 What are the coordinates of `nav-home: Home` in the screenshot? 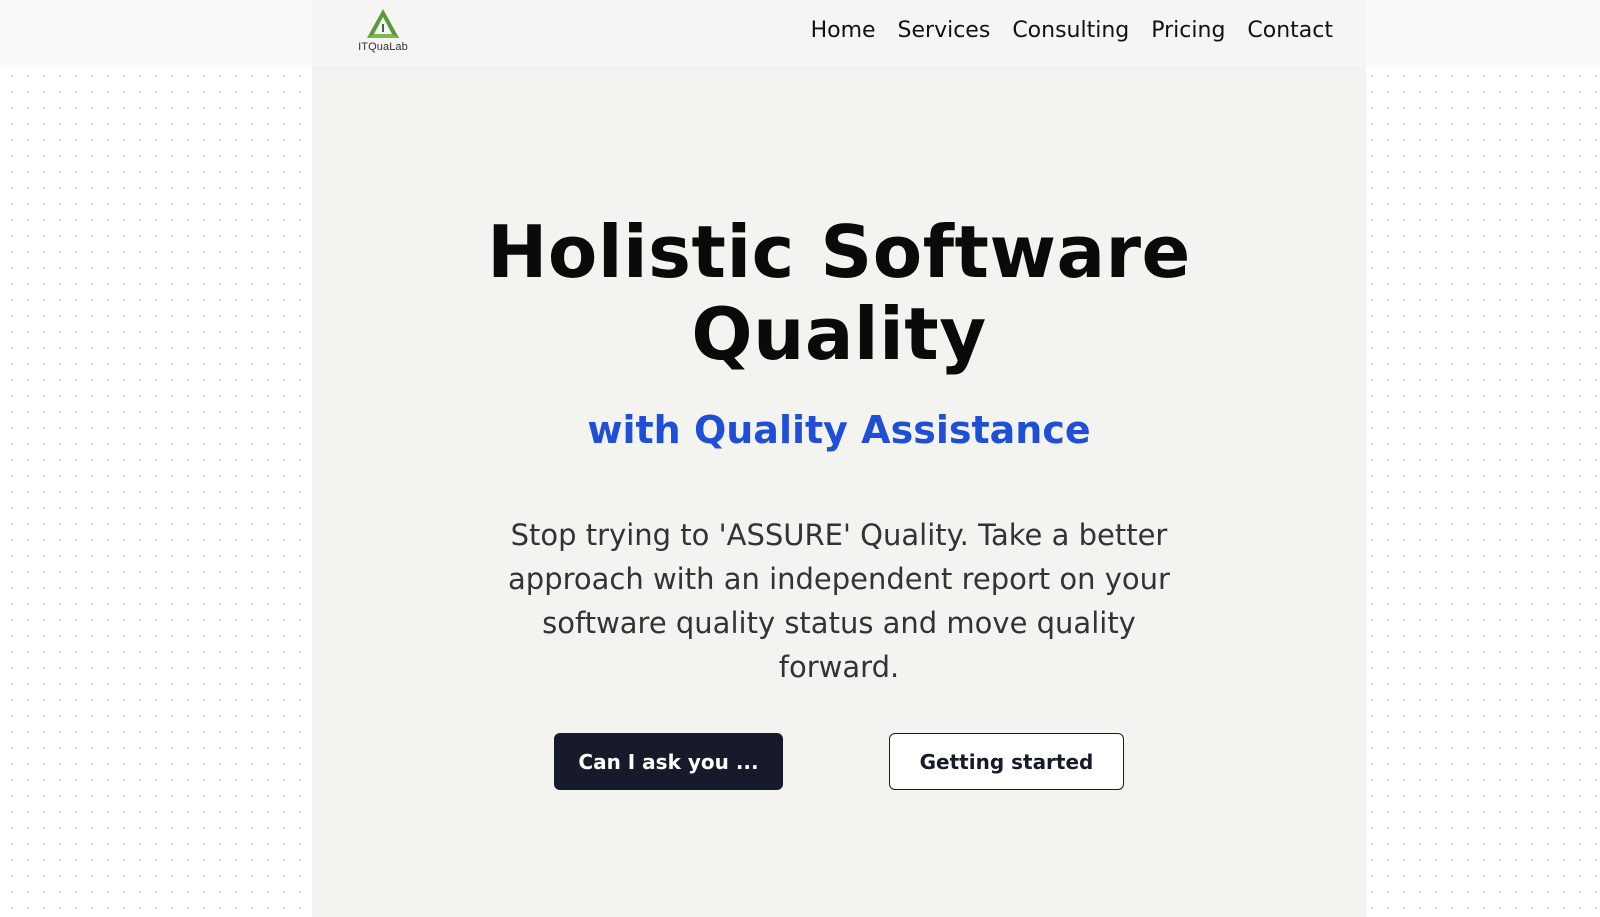 It's located at (843, 31).